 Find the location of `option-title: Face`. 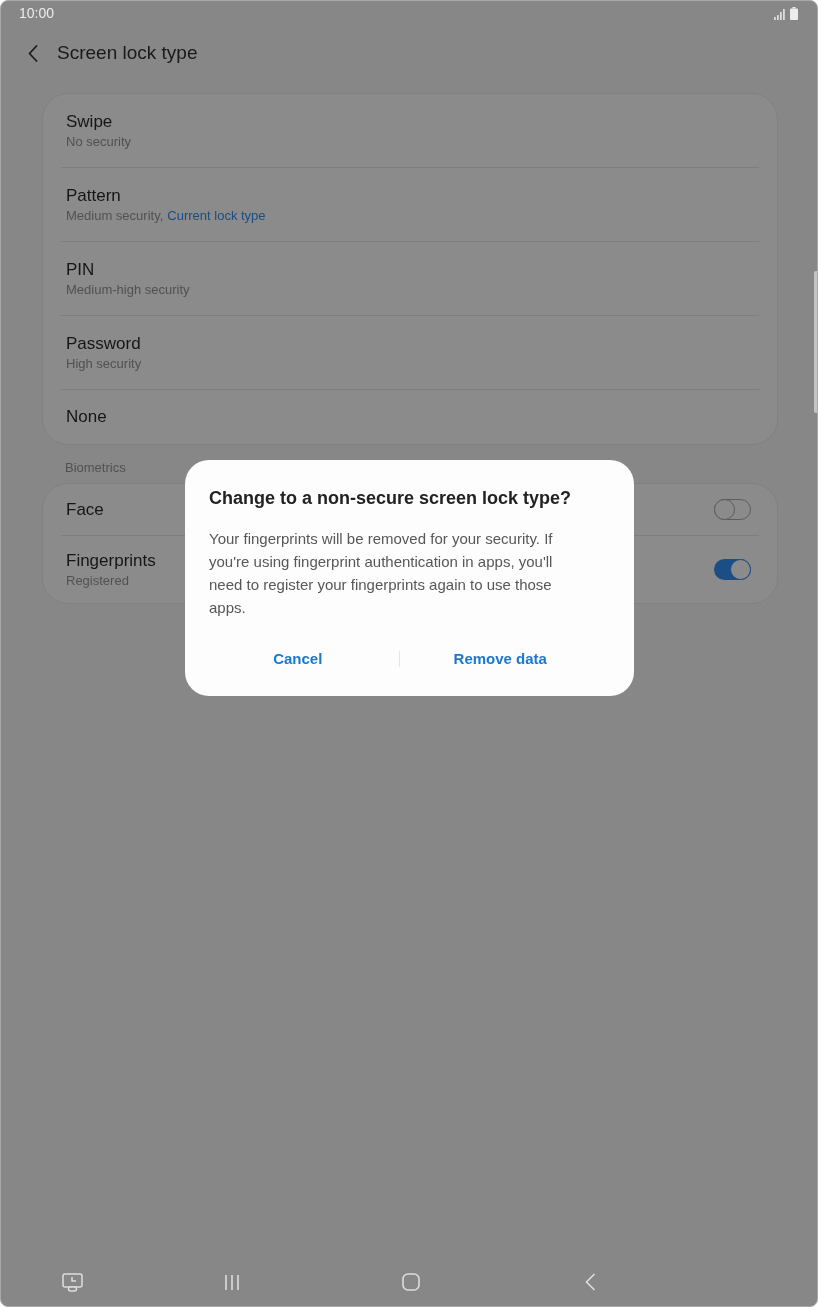

option-title: Face is located at coordinates (85, 509).